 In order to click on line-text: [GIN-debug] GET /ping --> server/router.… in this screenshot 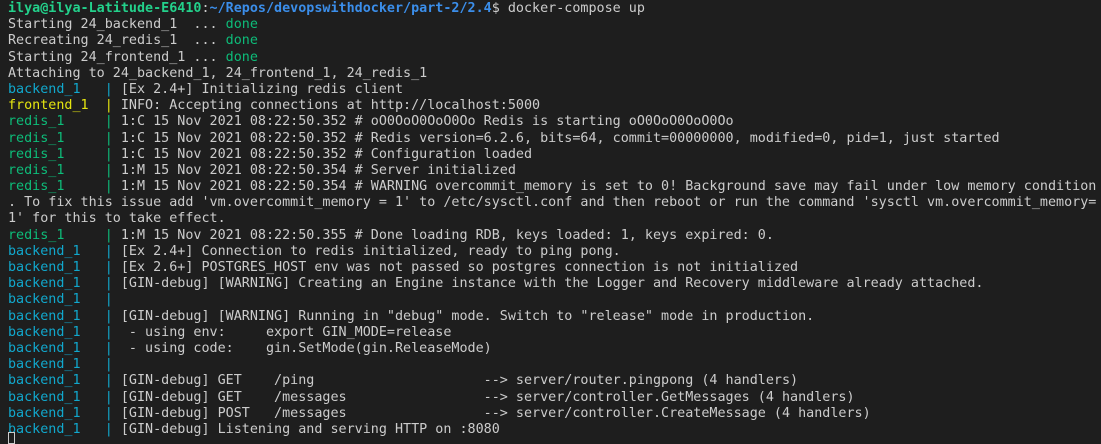, I will do `click(459, 381)`.